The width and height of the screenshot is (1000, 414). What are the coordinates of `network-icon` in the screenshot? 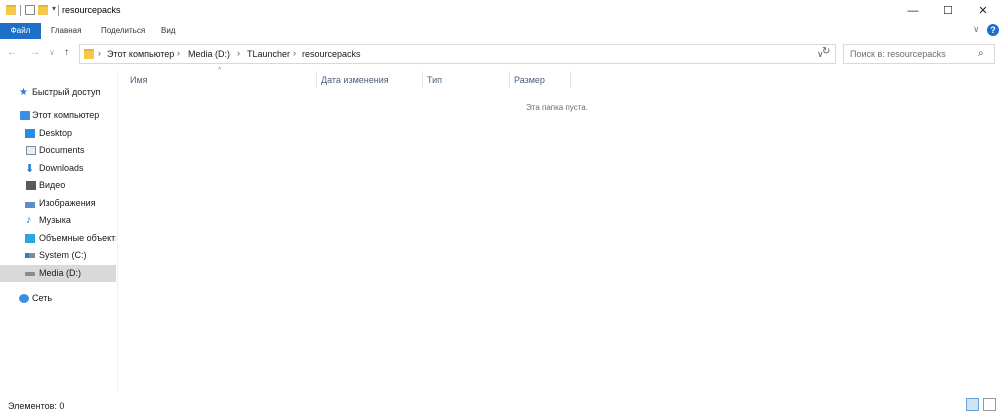 It's located at (24, 298).